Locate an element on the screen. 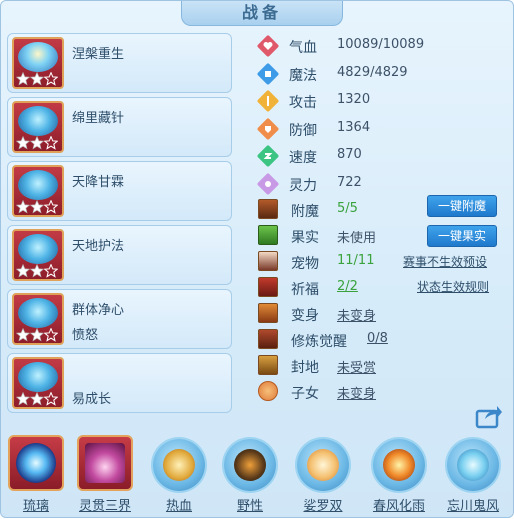 This screenshot has height=519, width=514. bottom-skill-label: 琉璃 is located at coordinates (35, 506).